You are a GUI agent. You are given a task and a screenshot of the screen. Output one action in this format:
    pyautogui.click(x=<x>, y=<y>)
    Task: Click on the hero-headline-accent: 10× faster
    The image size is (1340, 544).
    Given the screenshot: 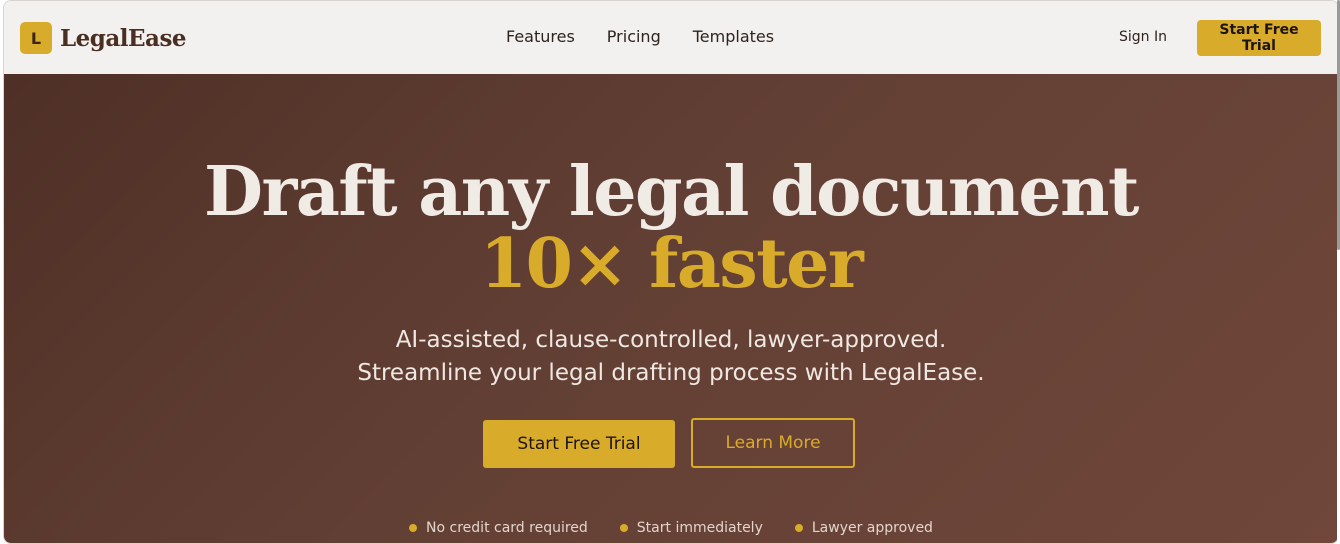 What is the action you would take?
    pyautogui.click(x=671, y=264)
    